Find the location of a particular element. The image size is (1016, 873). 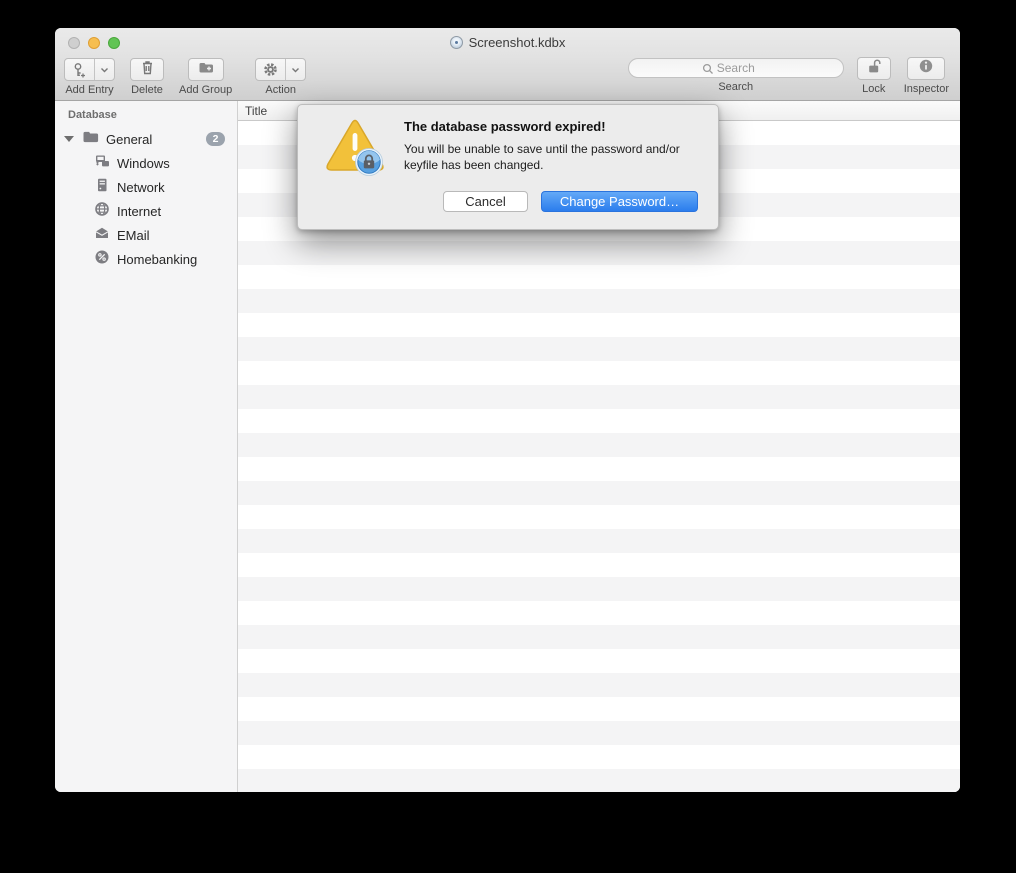

zoom-button is located at coordinates (114, 43).